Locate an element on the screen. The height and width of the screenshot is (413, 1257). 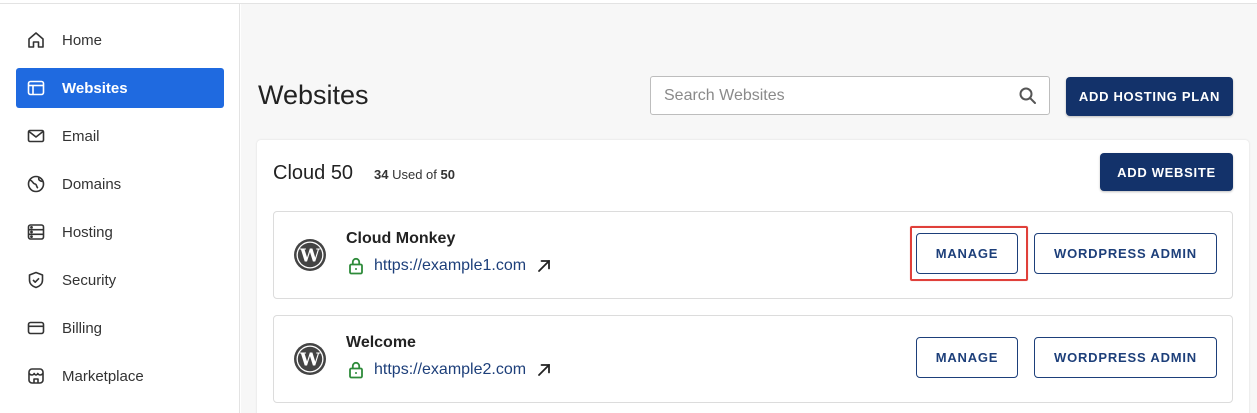
credit-card-icon is located at coordinates (36, 328).